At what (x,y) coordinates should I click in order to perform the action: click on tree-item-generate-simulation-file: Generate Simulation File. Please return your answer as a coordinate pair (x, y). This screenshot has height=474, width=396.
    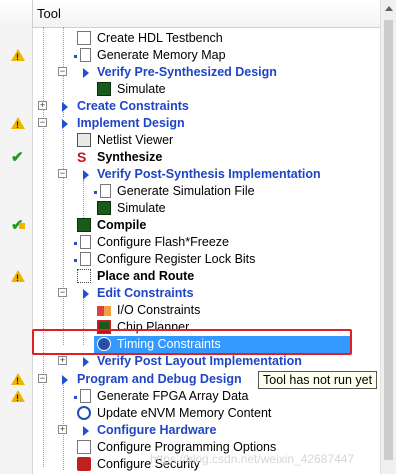
    Looking at the image, I should click on (190, 191).